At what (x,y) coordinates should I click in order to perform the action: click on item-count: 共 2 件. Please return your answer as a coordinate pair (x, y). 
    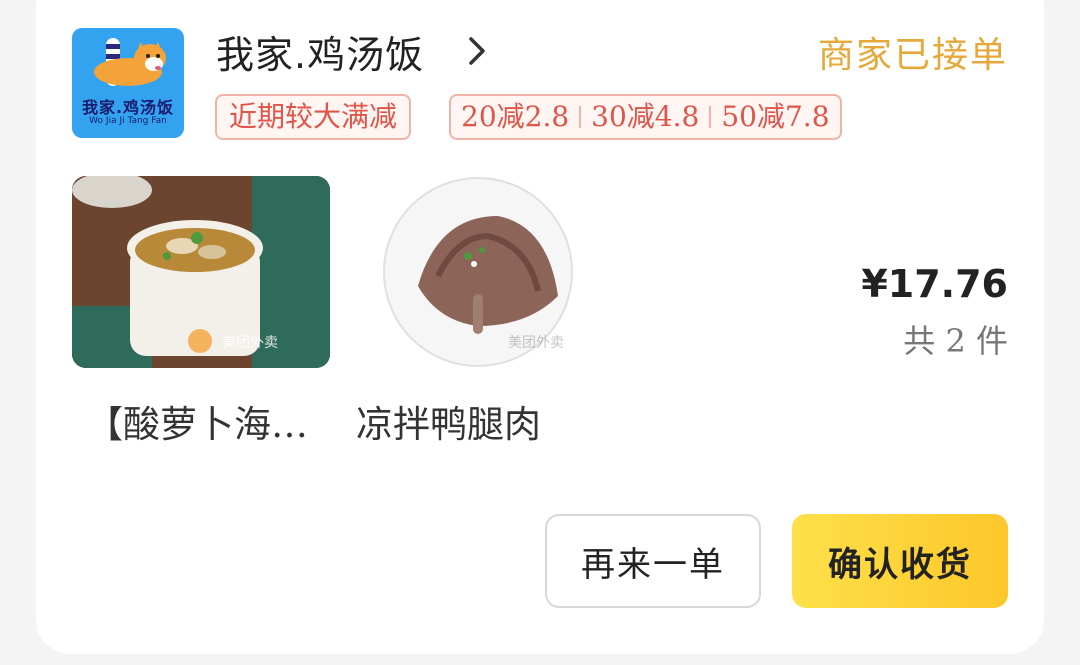
    Looking at the image, I should click on (955, 341).